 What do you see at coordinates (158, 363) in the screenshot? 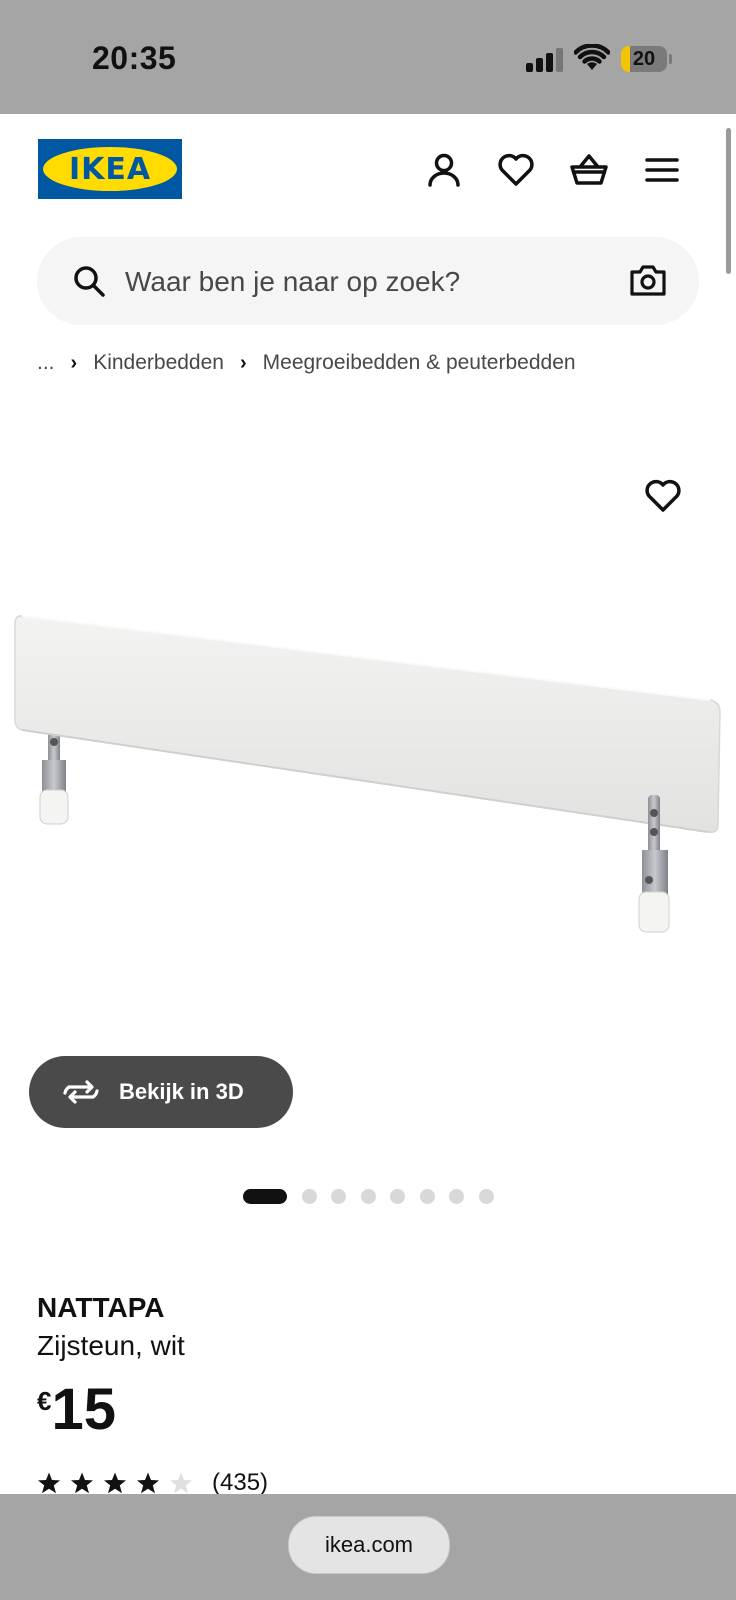
I see `breadcrumb-item-kinderbedden: Kinderbedden` at bounding box center [158, 363].